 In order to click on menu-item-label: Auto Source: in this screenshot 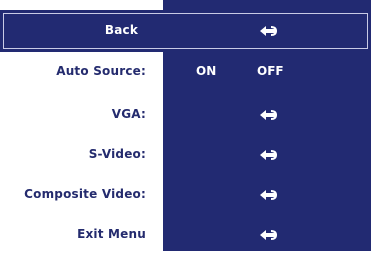, I will do `click(101, 71)`.